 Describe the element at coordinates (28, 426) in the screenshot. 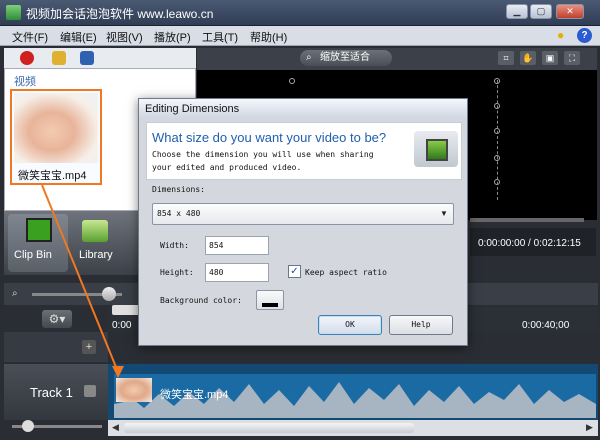

I see `volume-knob` at that location.